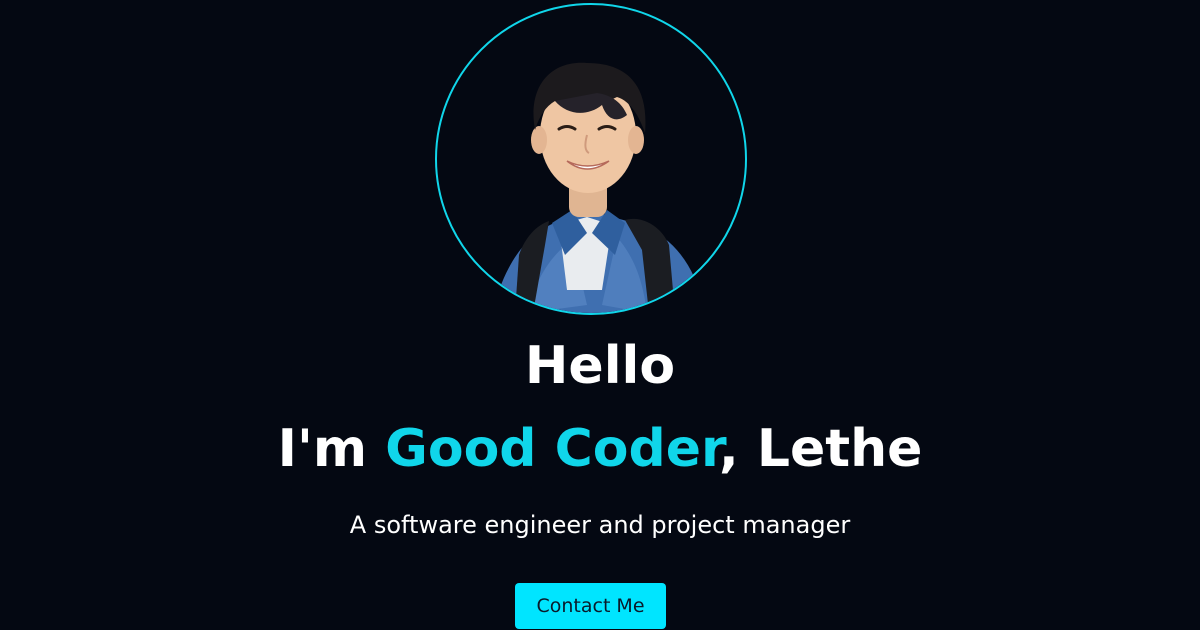 Image resolution: width=1200 pixels, height=630 pixels. Describe the element at coordinates (821, 449) in the screenshot. I see `intro-suffix: , Lethe` at that location.